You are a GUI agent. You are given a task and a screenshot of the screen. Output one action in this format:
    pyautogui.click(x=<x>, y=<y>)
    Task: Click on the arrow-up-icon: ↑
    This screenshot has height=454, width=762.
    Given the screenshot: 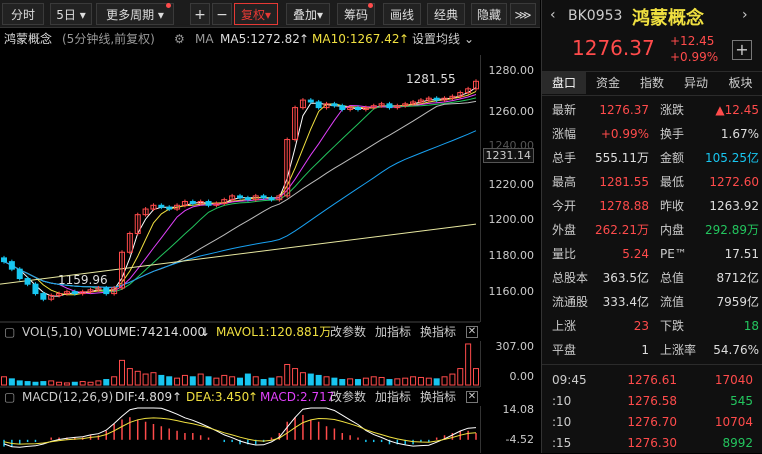 What is the action you would take?
    pyautogui.click(x=177, y=397)
    